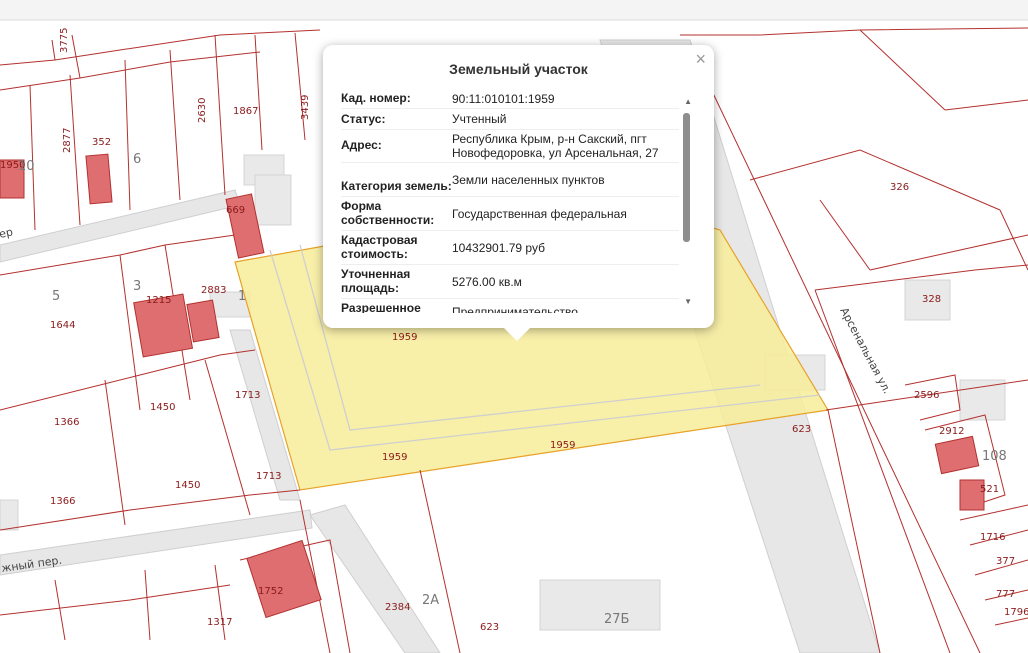 The width and height of the screenshot is (1028, 653). What do you see at coordinates (700, 59) in the screenshot?
I see `close-icon: ×` at bounding box center [700, 59].